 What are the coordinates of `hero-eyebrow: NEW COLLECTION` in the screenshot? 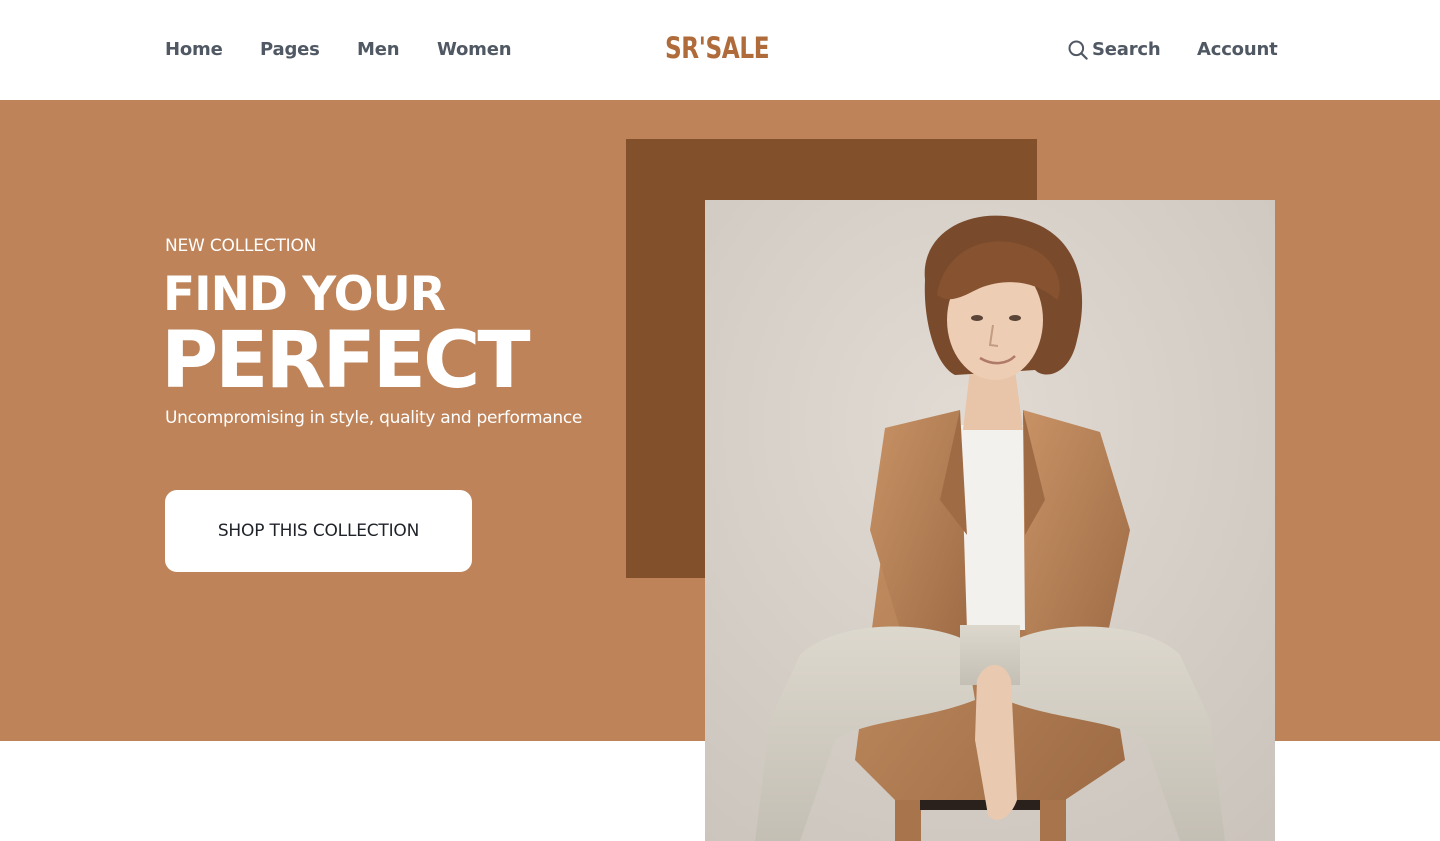 It's located at (241, 246).